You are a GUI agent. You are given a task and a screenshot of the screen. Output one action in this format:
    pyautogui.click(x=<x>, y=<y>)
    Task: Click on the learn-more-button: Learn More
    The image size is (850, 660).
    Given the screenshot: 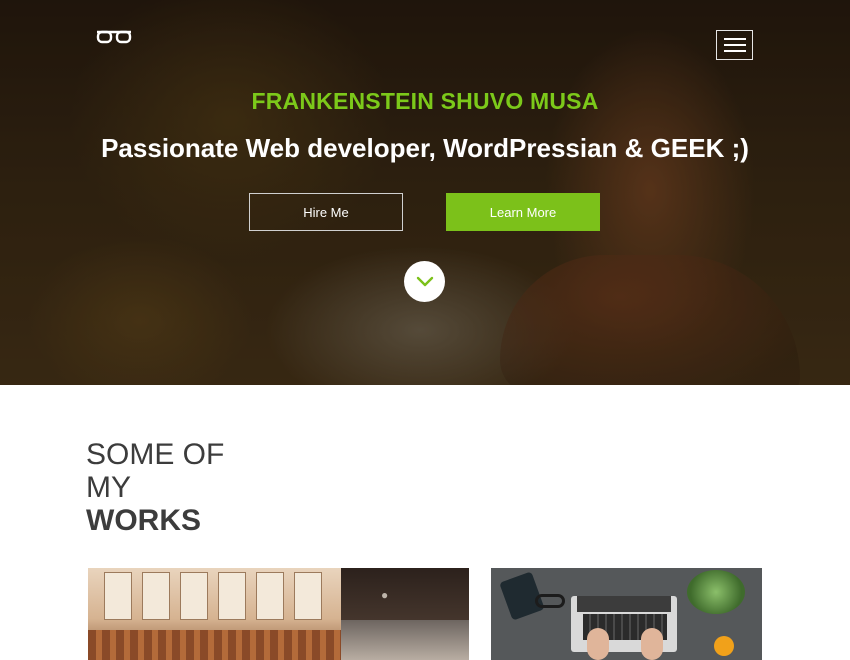 What is the action you would take?
    pyautogui.click(x=523, y=212)
    